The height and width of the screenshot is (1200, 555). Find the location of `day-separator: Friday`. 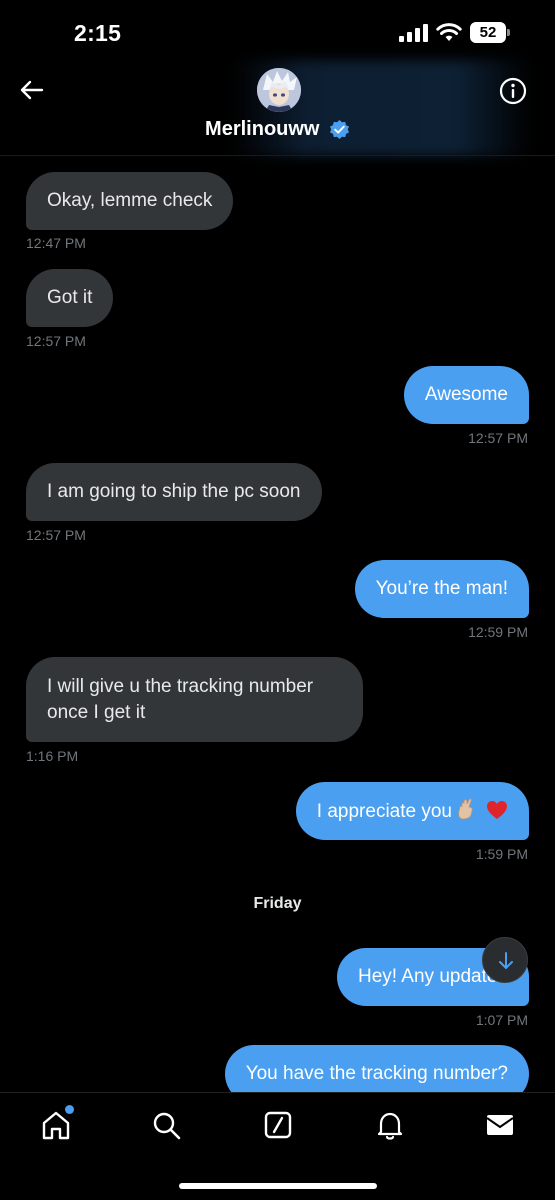

day-separator: Friday is located at coordinates (277, 903).